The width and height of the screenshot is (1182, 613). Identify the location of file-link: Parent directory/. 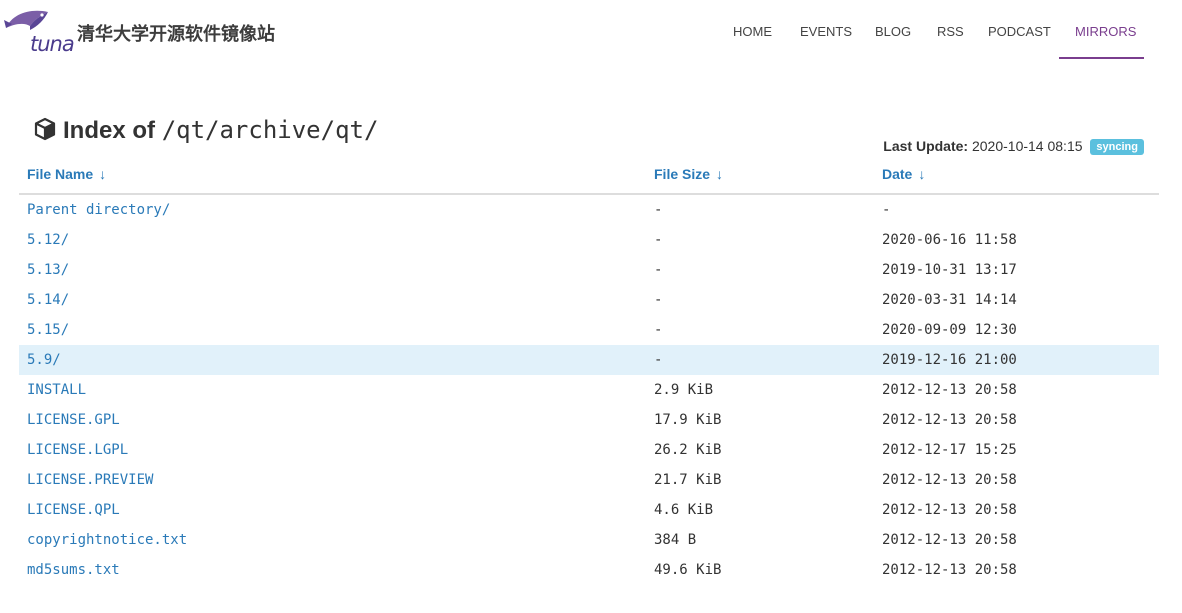
(98, 210).